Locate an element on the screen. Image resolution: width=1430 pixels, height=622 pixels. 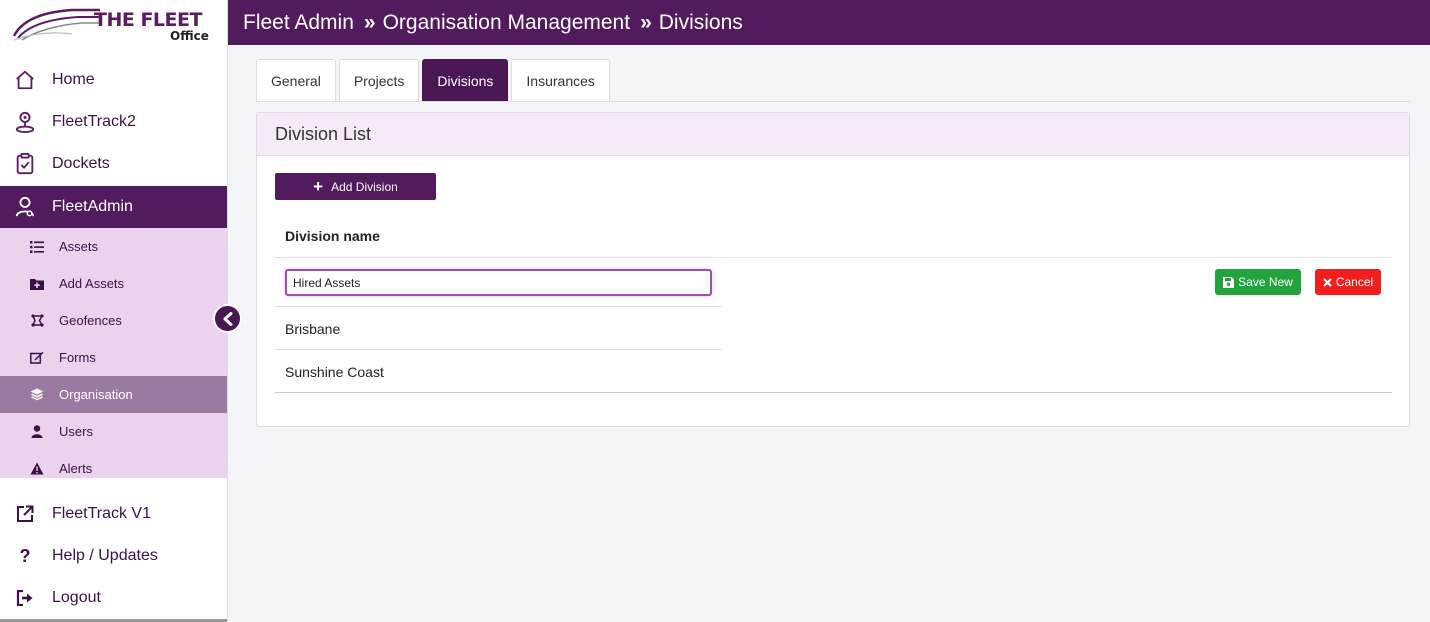
sidebar-item-help: ? Help / Updates is located at coordinates (113, 556).